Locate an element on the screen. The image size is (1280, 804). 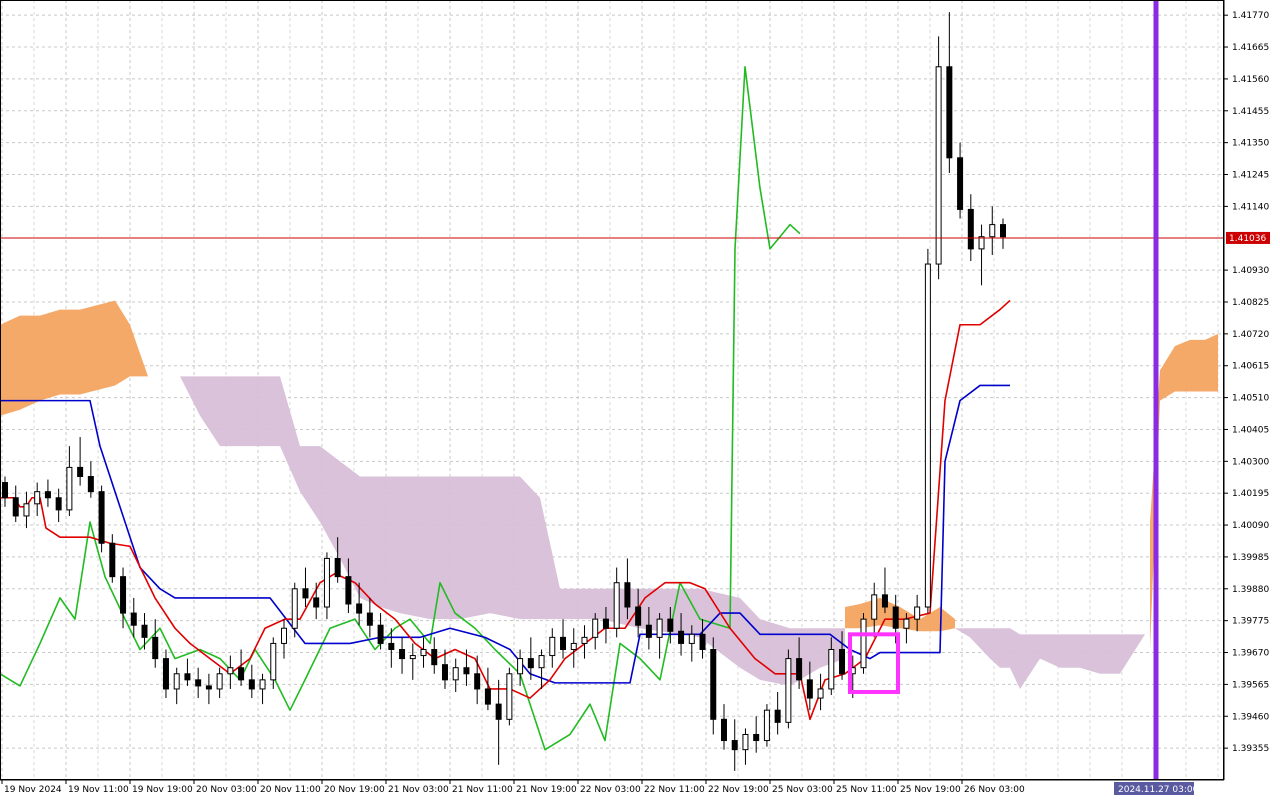
y-tick-label: 1.40405 is located at coordinates (1250, 430).